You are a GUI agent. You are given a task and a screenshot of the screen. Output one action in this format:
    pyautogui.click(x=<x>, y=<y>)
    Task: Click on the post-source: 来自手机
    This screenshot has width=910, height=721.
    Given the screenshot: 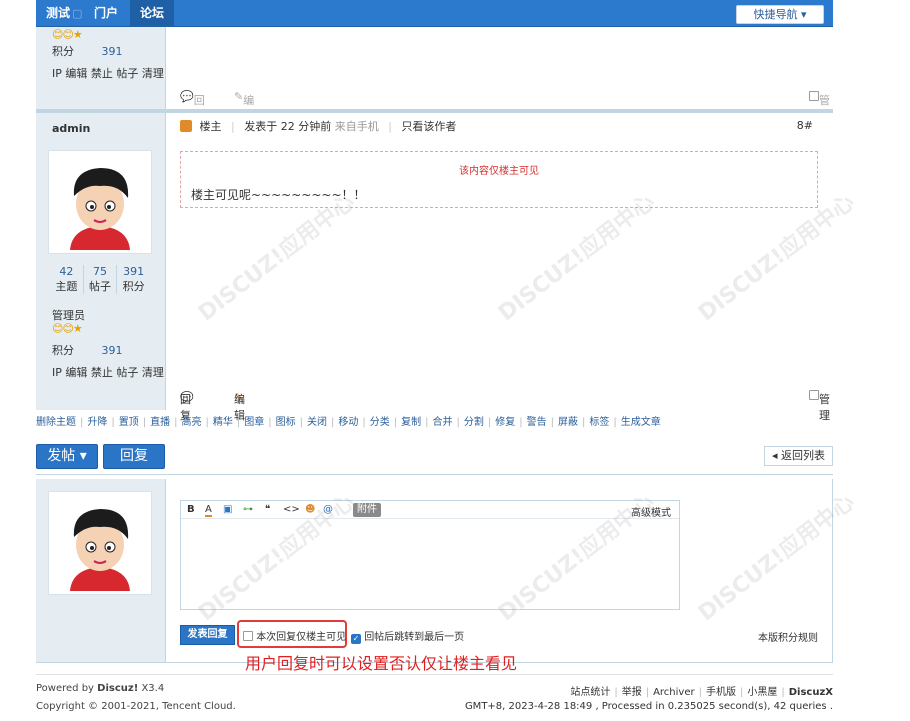 What is the action you would take?
    pyautogui.click(x=356, y=126)
    